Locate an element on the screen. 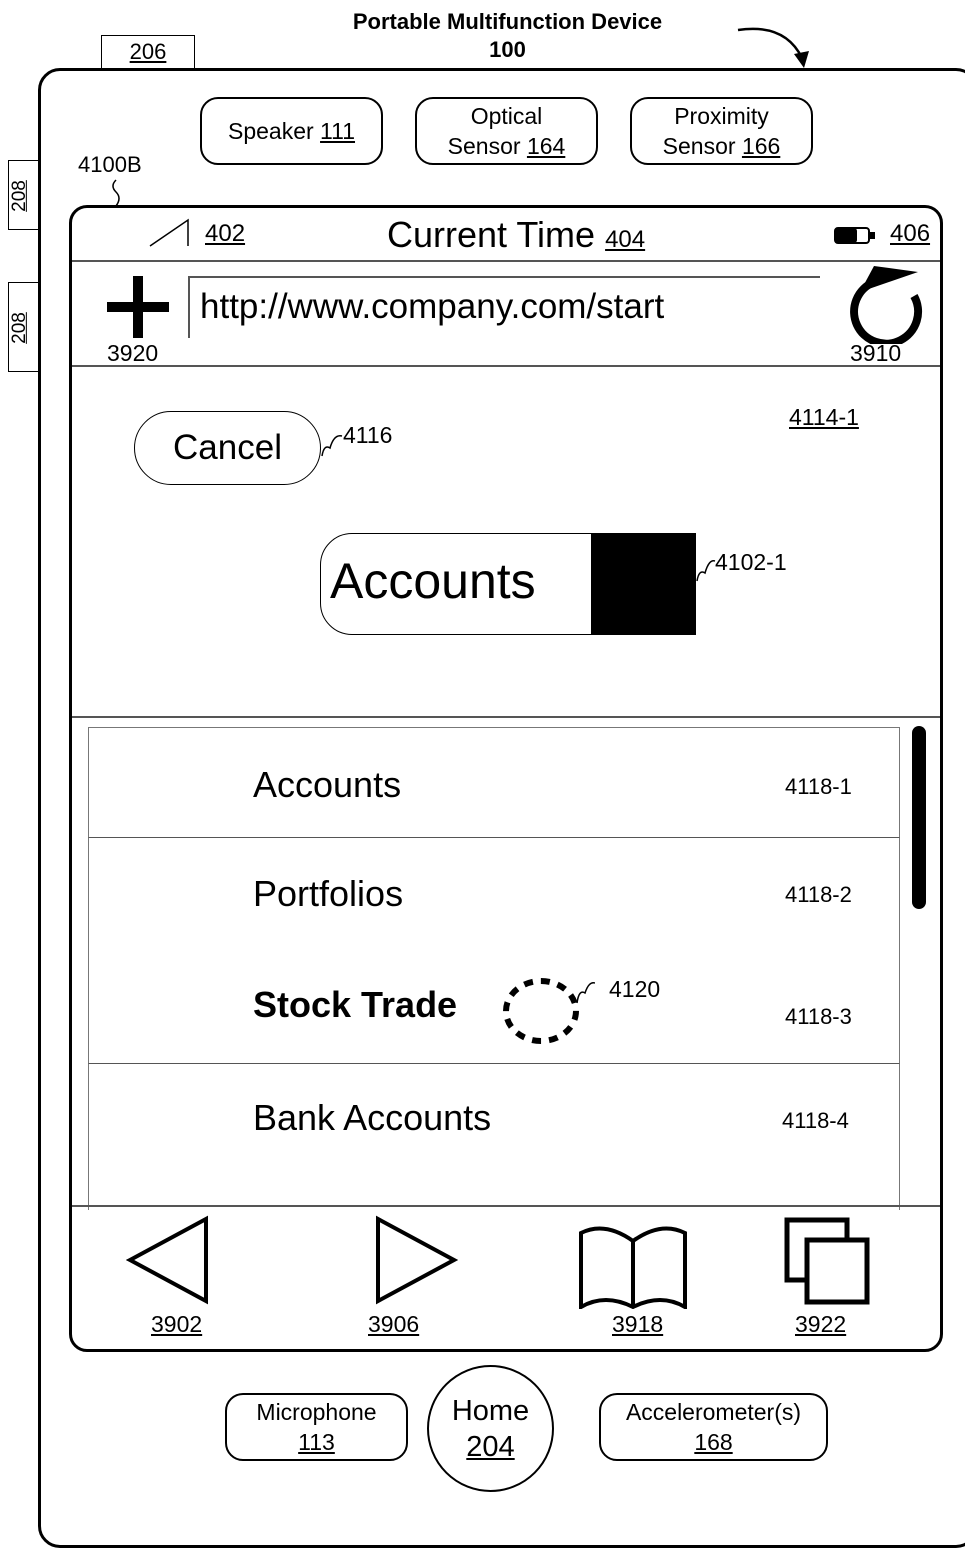  device-title: Portable Multifunction Device 100 is located at coordinates (507, 36).